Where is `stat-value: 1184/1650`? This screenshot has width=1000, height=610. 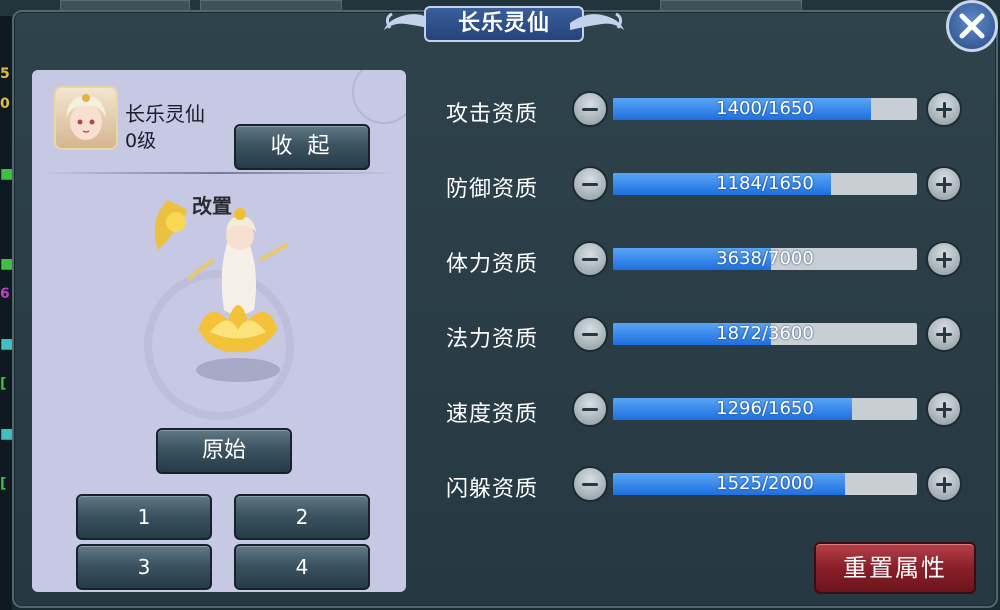 stat-value: 1184/1650 is located at coordinates (765, 183).